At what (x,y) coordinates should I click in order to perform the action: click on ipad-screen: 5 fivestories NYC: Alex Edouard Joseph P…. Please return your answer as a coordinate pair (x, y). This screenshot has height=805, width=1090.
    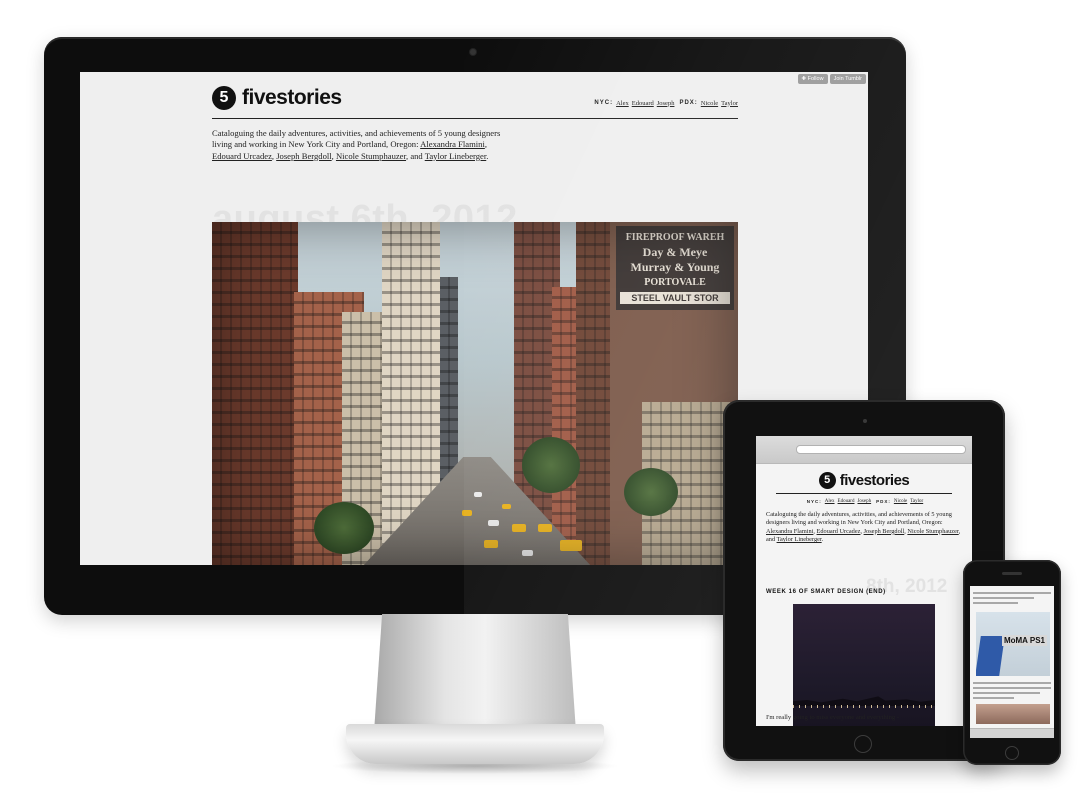
    Looking at the image, I should click on (864, 581).